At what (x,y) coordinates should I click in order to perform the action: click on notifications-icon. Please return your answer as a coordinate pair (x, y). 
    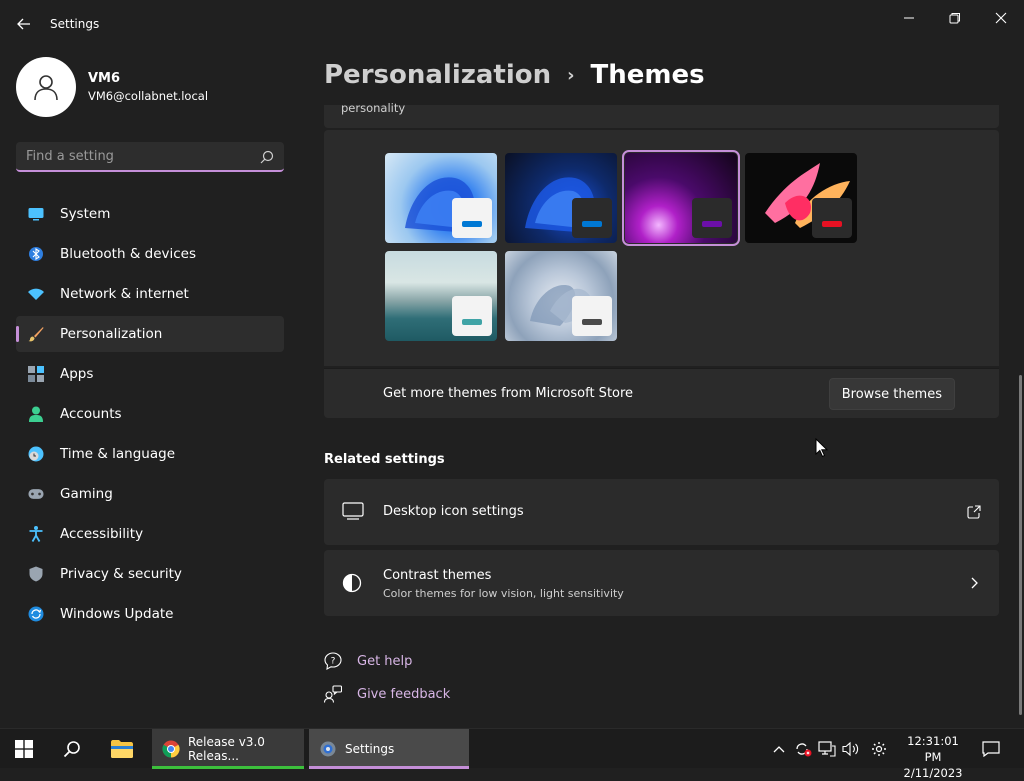
    Looking at the image, I should click on (991, 749).